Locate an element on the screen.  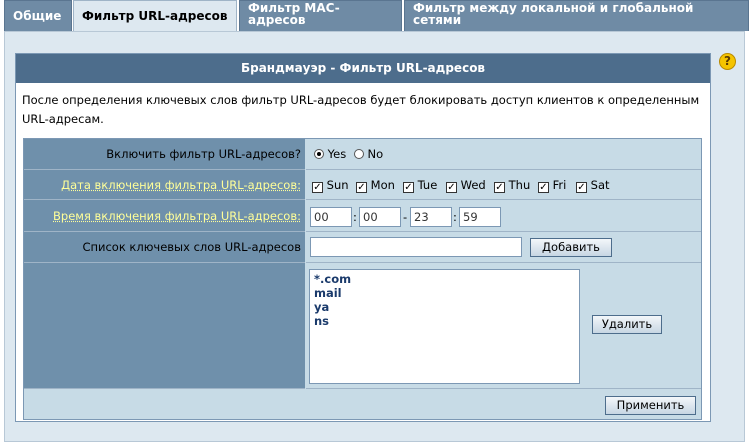
keyword-row: Добавить is located at coordinates (503, 247).